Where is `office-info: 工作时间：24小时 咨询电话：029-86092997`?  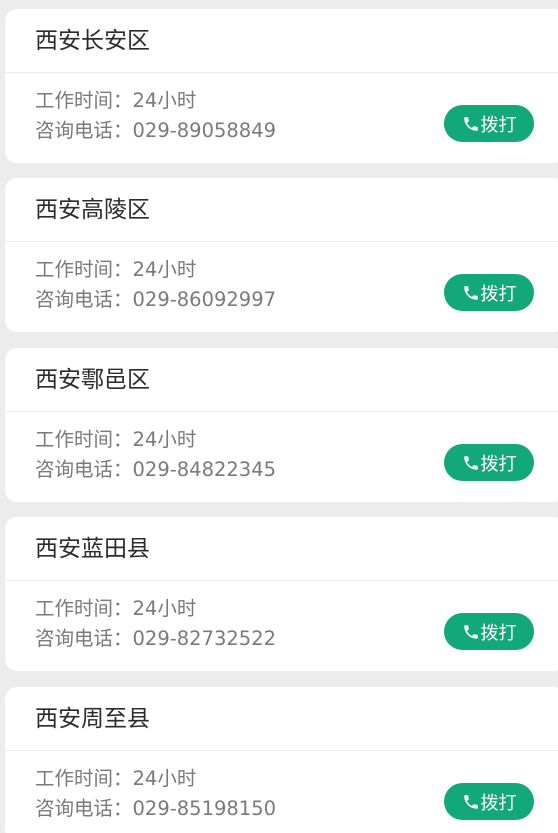 office-info: 工作时间：24小时 咨询电话：029-86092997 is located at coordinates (155, 285).